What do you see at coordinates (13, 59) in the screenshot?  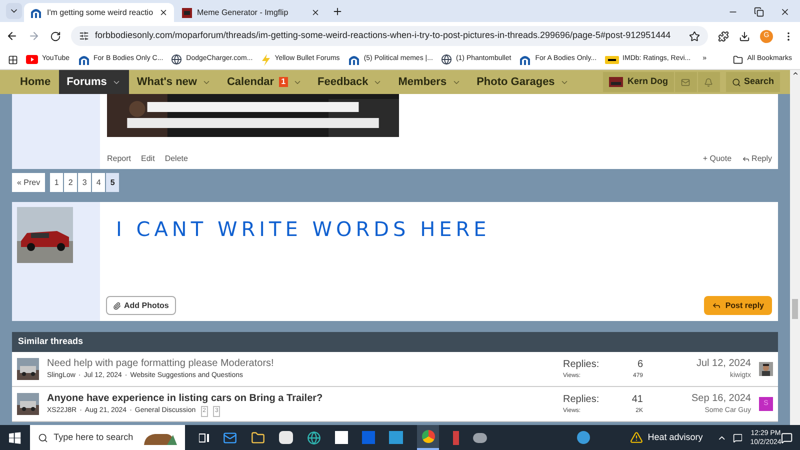 I see `apps-icon` at bounding box center [13, 59].